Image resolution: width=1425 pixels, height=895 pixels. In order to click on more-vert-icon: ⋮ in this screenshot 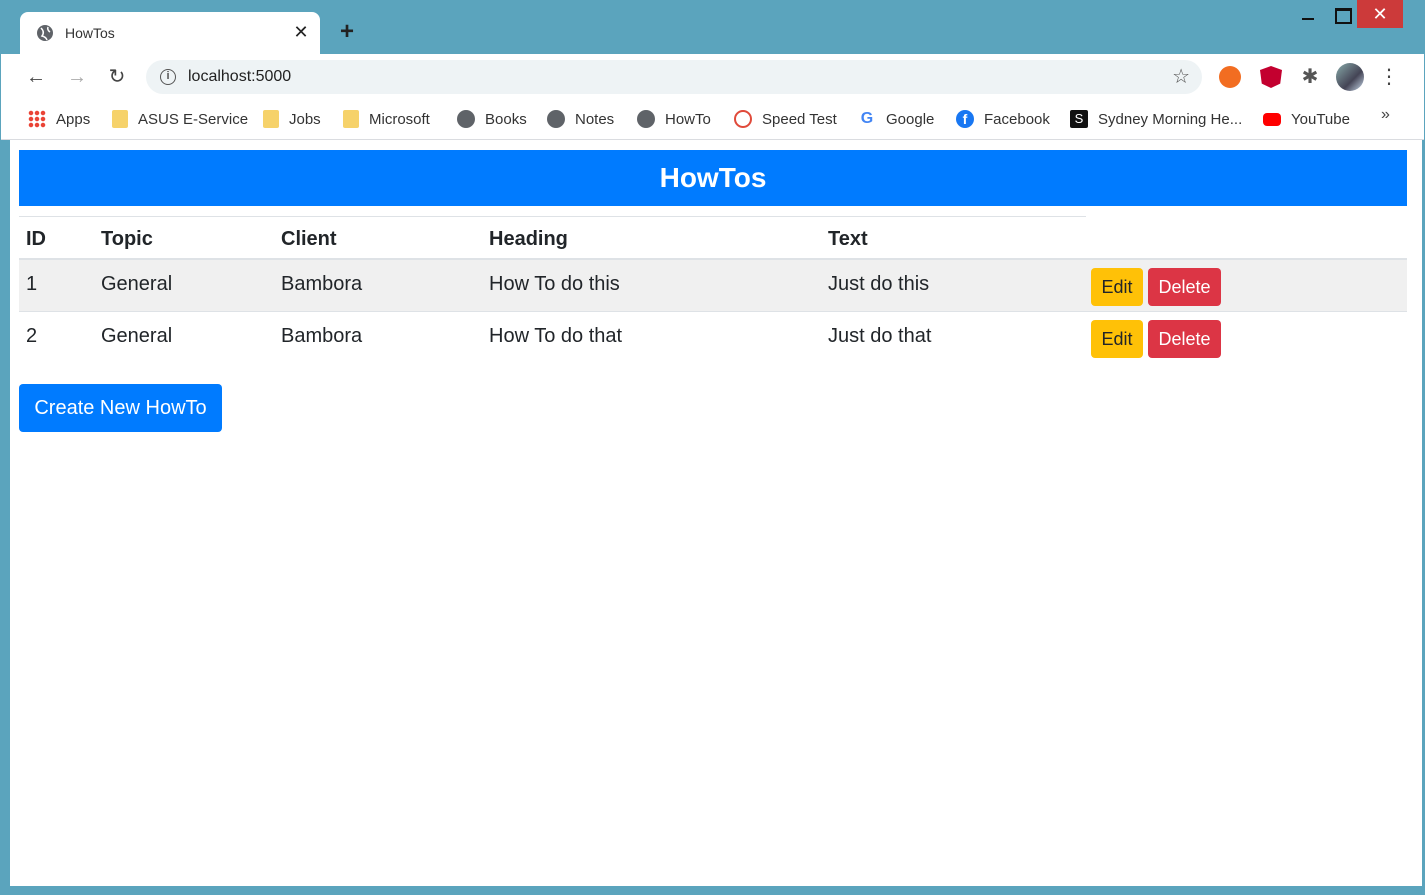, I will do `click(1389, 77)`.